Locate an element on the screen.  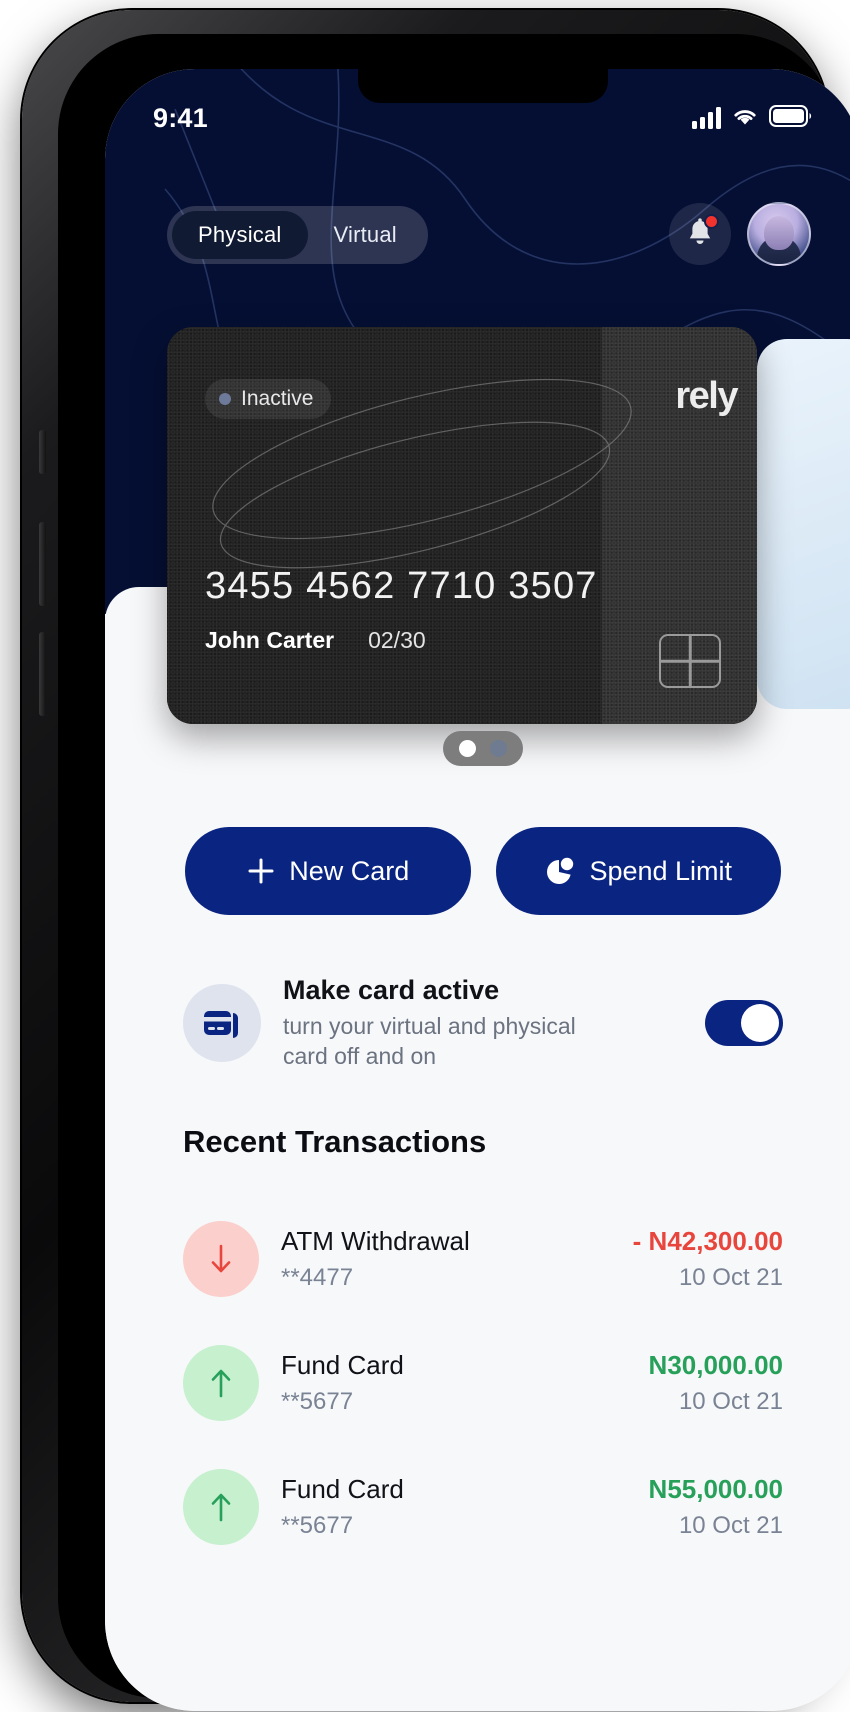
transaction-amount: - N42,300.00 is located at coordinates (707, 1241).